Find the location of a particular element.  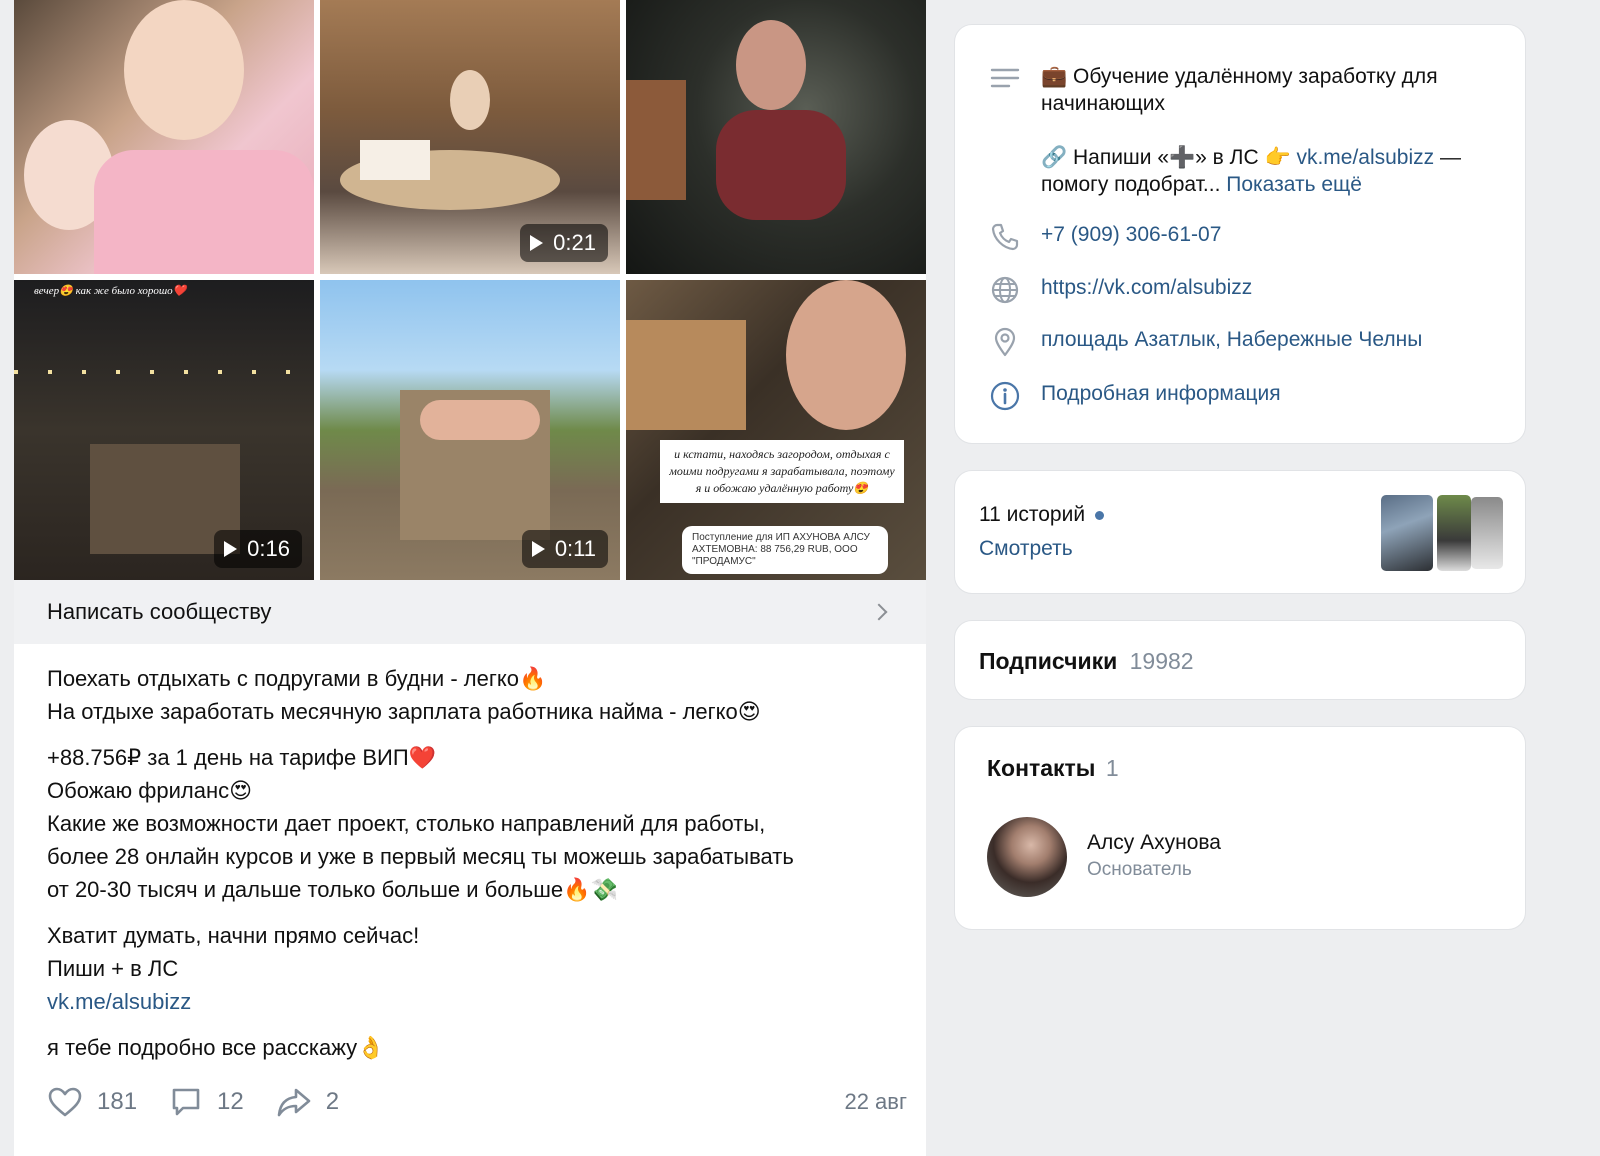

share-button: 2 is located at coordinates (307, 1102).